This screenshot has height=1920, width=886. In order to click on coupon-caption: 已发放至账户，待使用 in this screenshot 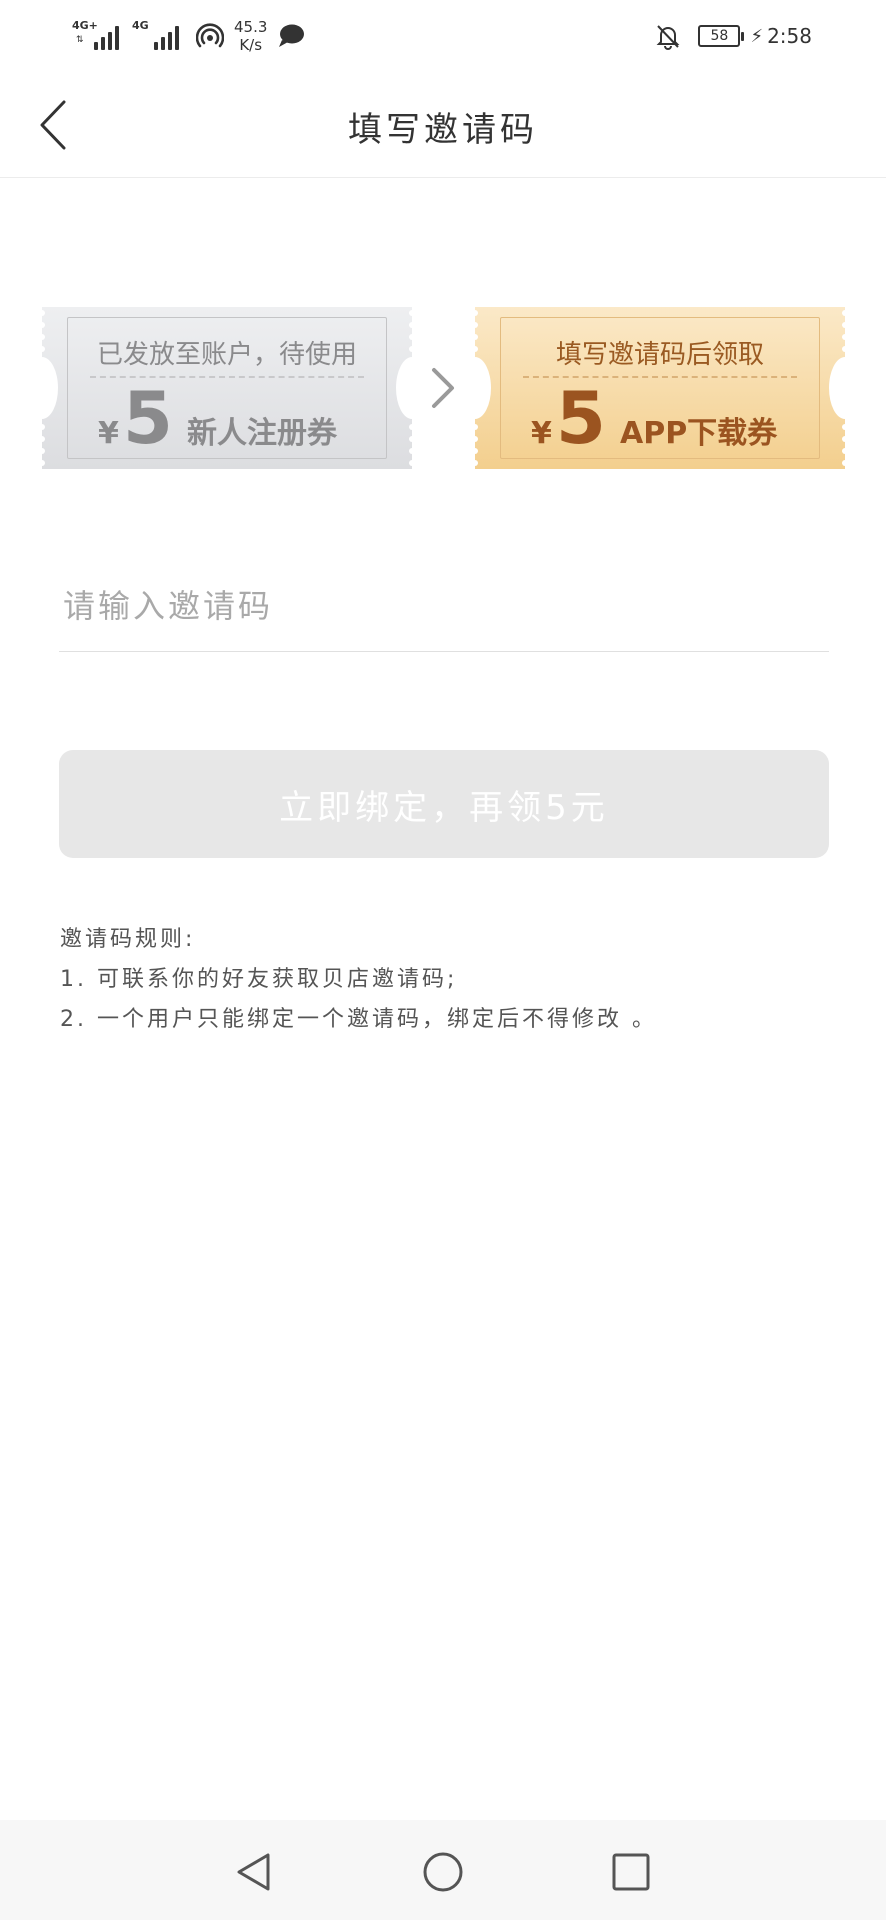, I will do `click(226, 355)`.